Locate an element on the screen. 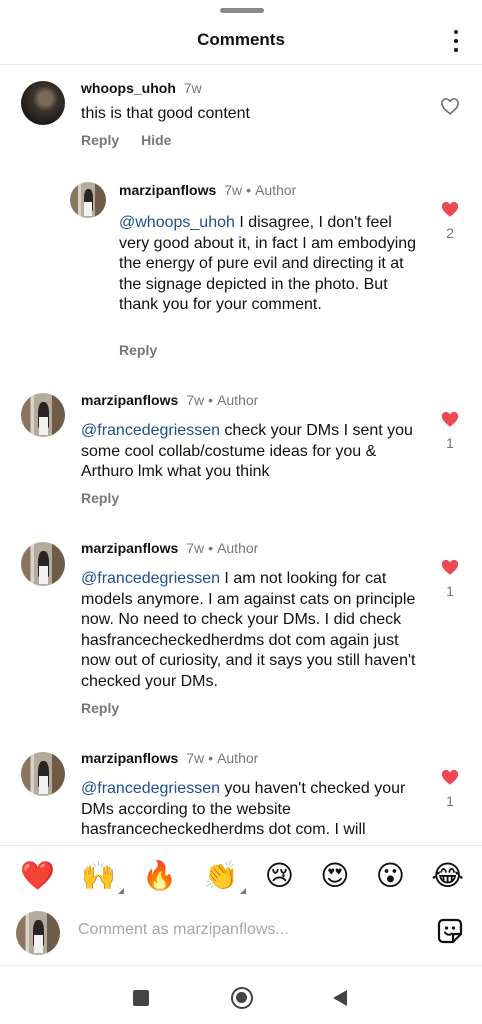  home-icon is located at coordinates (242, 998).